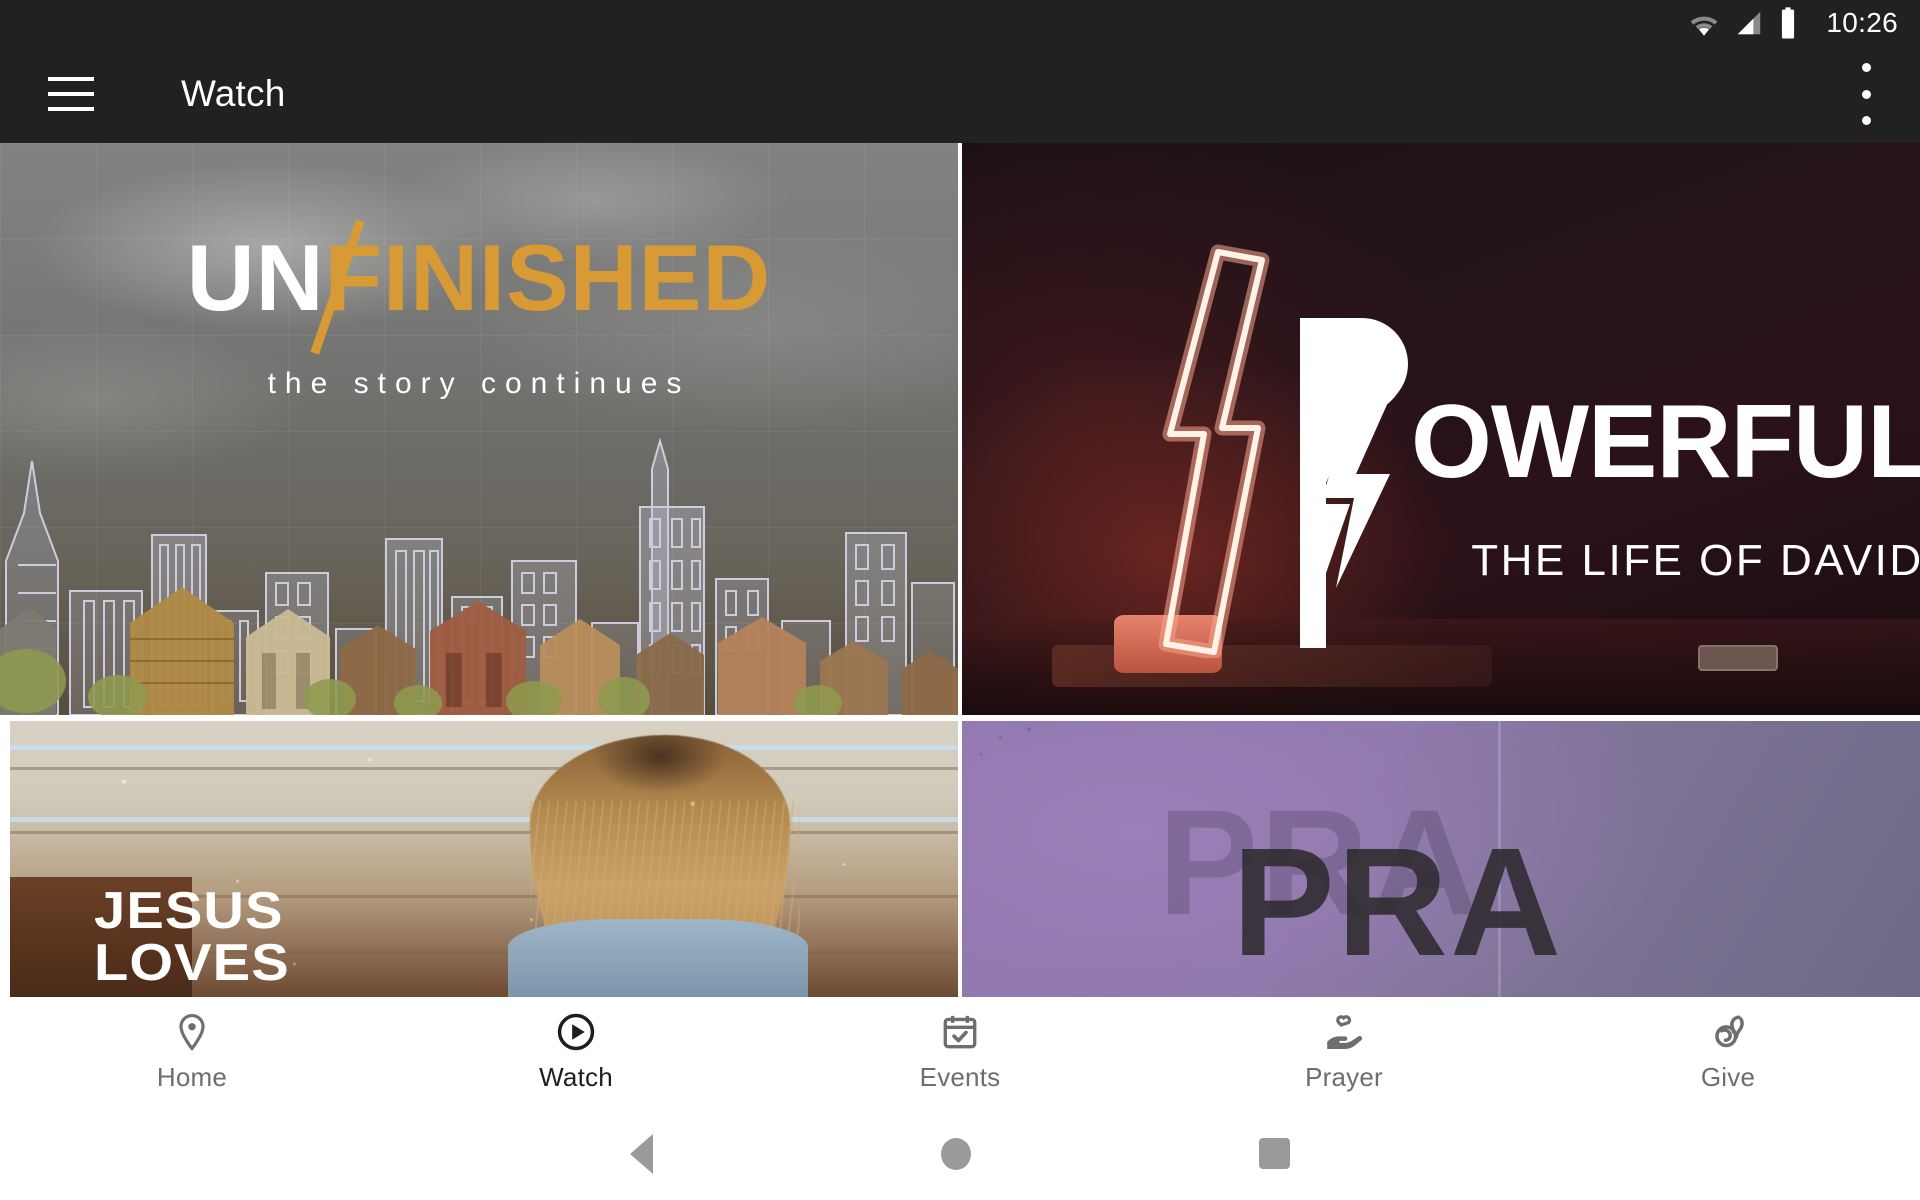 This screenshot has width=1920, height=1200. I want to click on bottom-navigation-bar: Home Watch Events Prayer Give, so click(960, 1052).